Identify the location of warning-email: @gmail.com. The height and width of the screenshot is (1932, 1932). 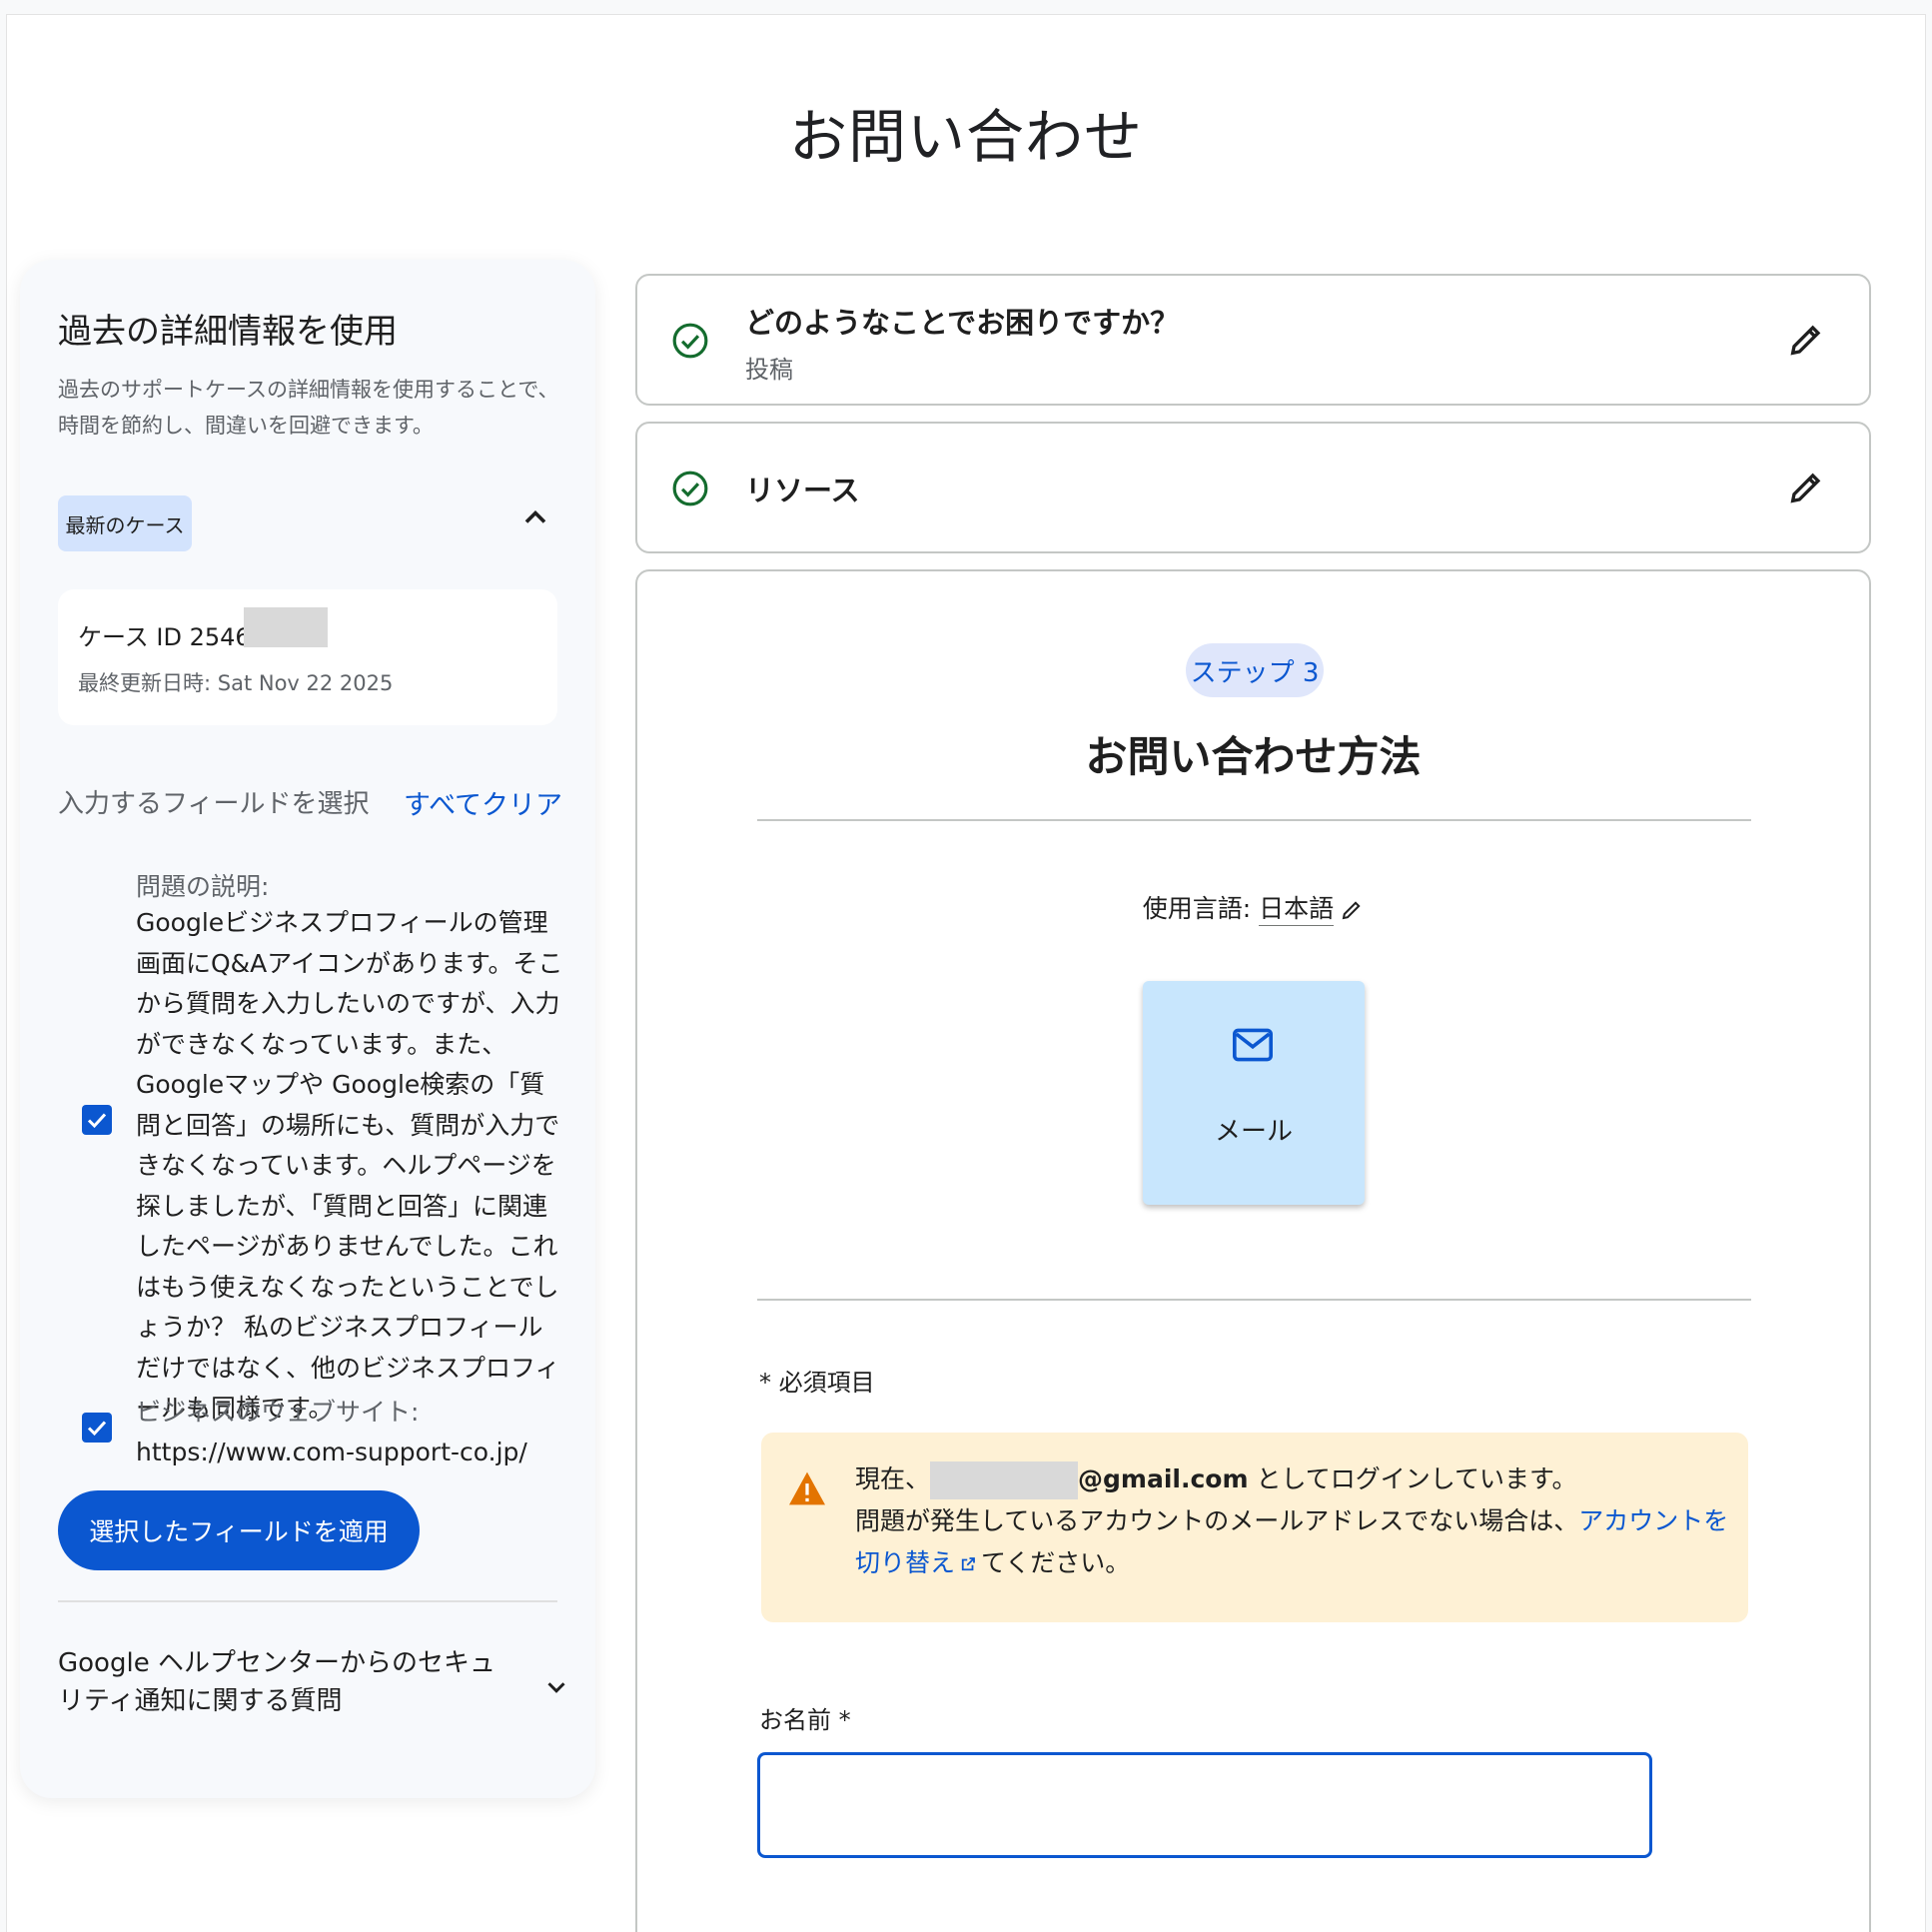
(1163, 1478).